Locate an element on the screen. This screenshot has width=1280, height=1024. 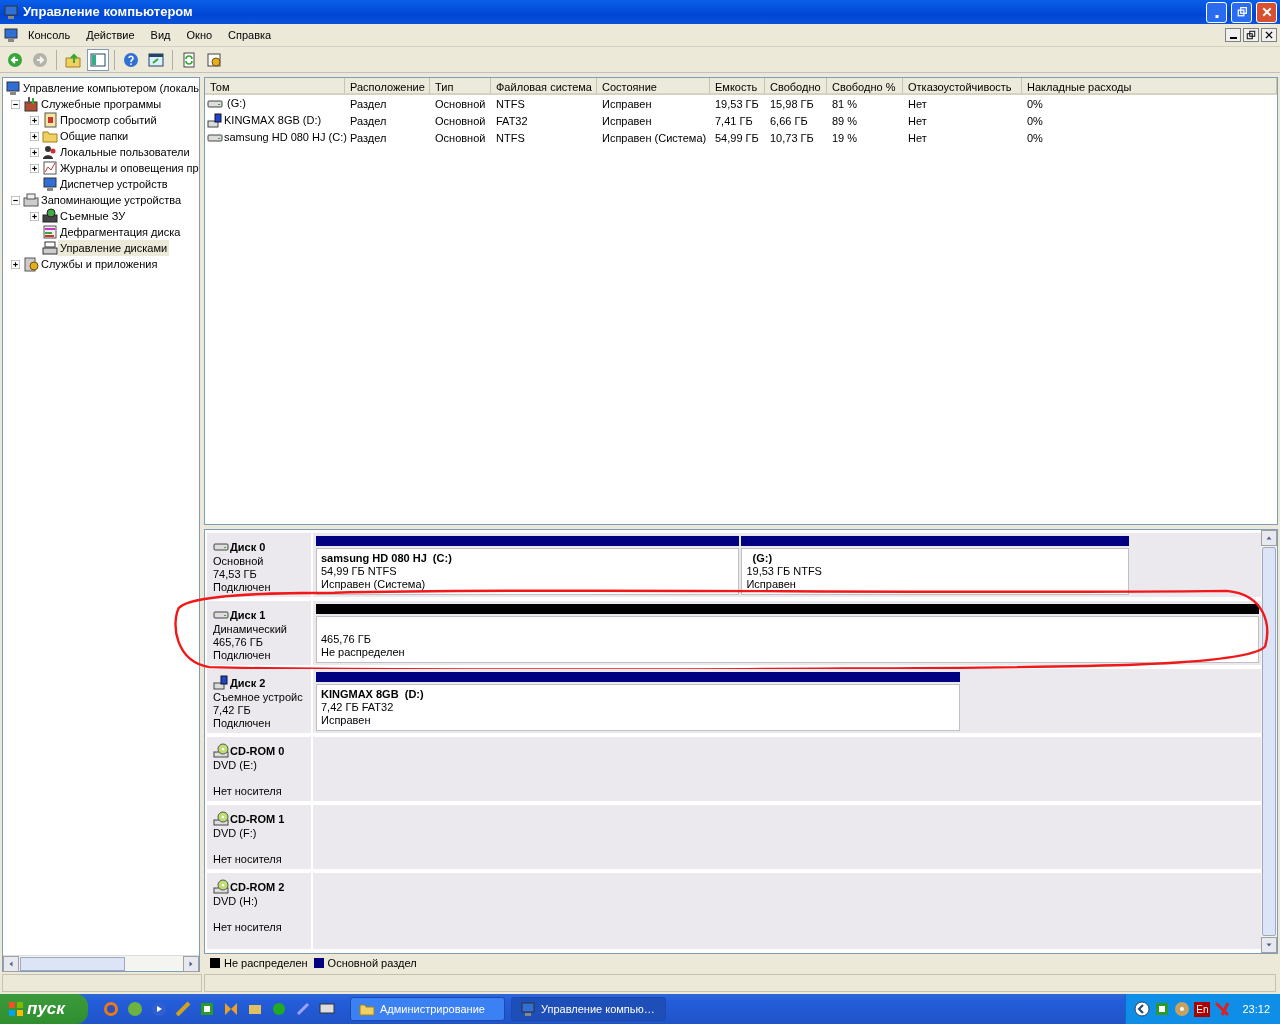
tree-pane-icon is located at coordinates (98, 59).